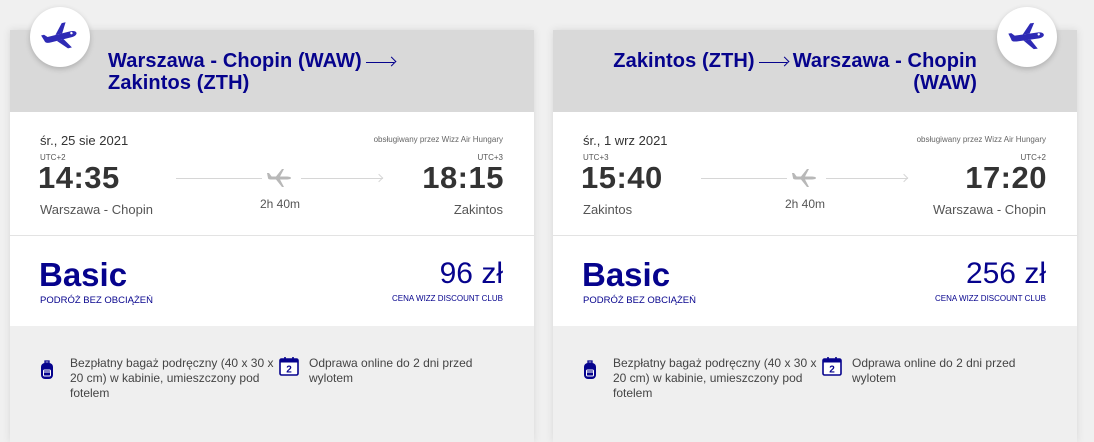 Image resolution: width=1094 pixels, height=442 pixels. I want to click on route-destination: Warszawa - Chopin (WAW), so click(884, 72).